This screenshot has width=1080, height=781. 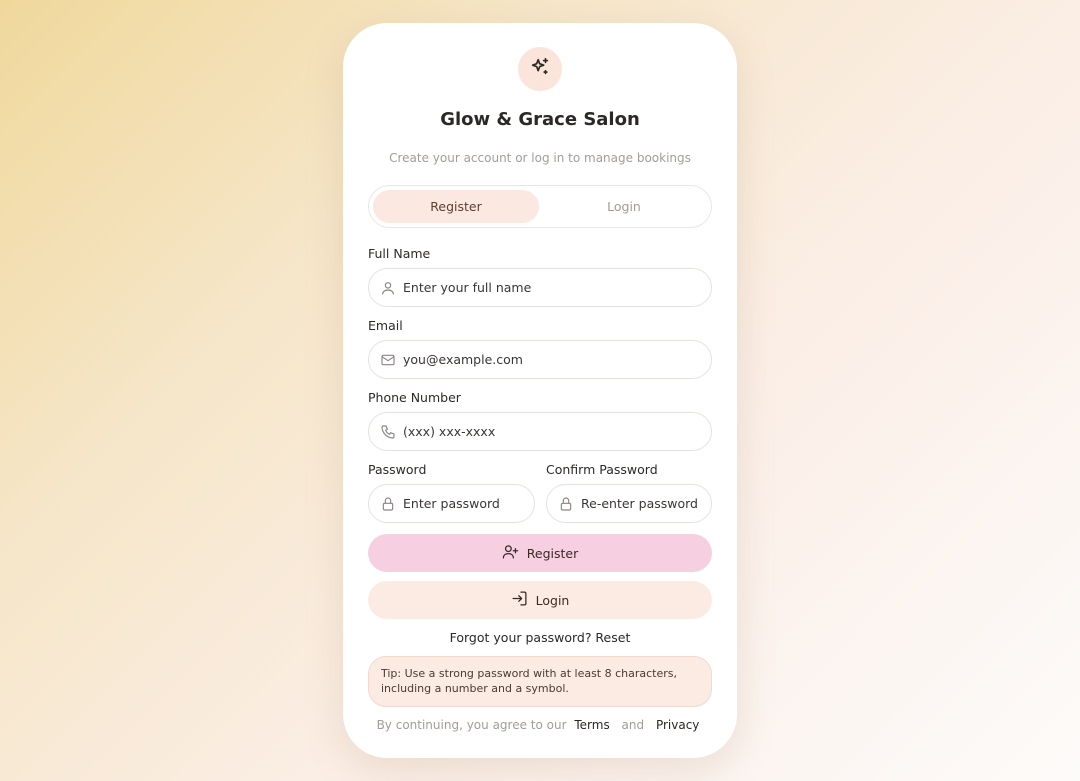 I want to click on login-button: Login, so click(x=540, y=600).